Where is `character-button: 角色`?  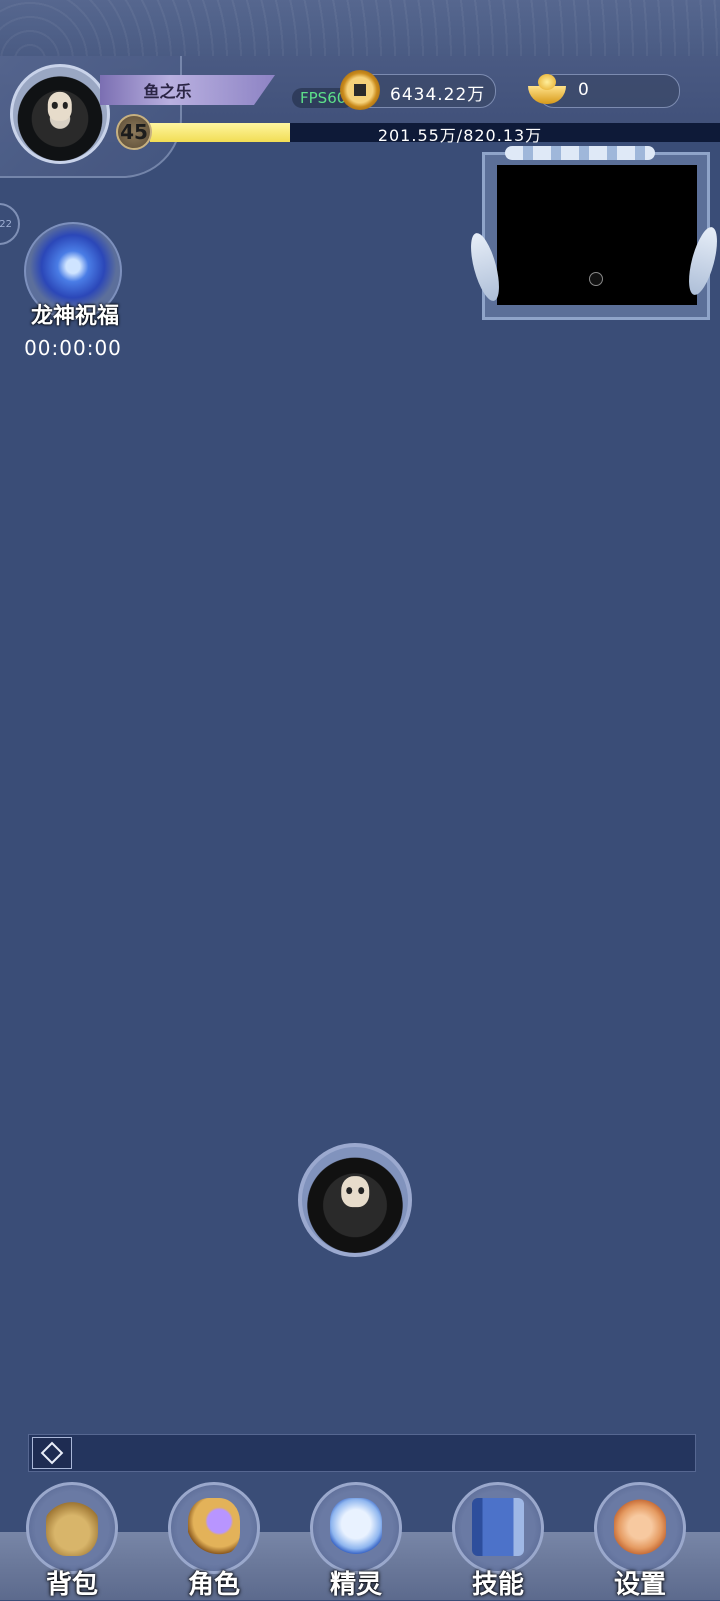
character-button: 角色 is located at coordinates (214, 1541).